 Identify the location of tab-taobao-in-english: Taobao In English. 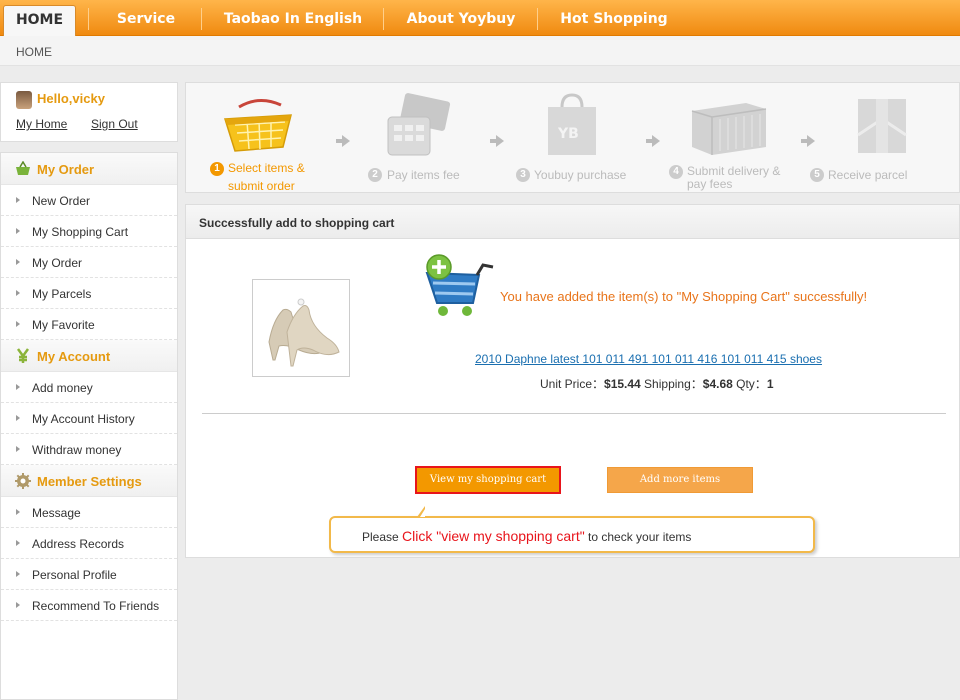
(293, 18).